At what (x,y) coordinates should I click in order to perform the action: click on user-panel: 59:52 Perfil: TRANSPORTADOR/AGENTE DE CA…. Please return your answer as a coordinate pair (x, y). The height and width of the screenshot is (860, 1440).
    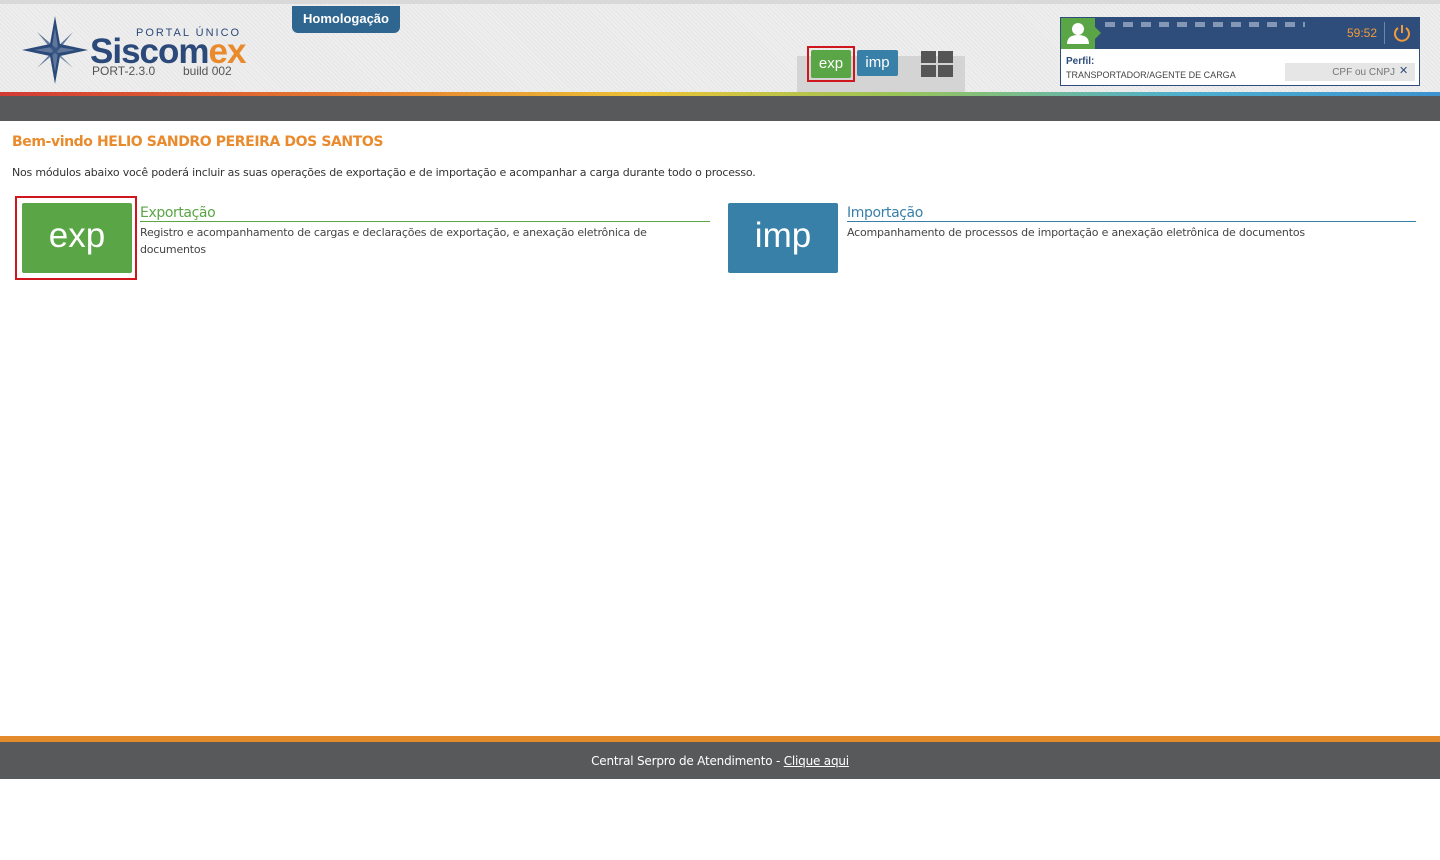
    Looking at the image, I should click on (1240, 51).